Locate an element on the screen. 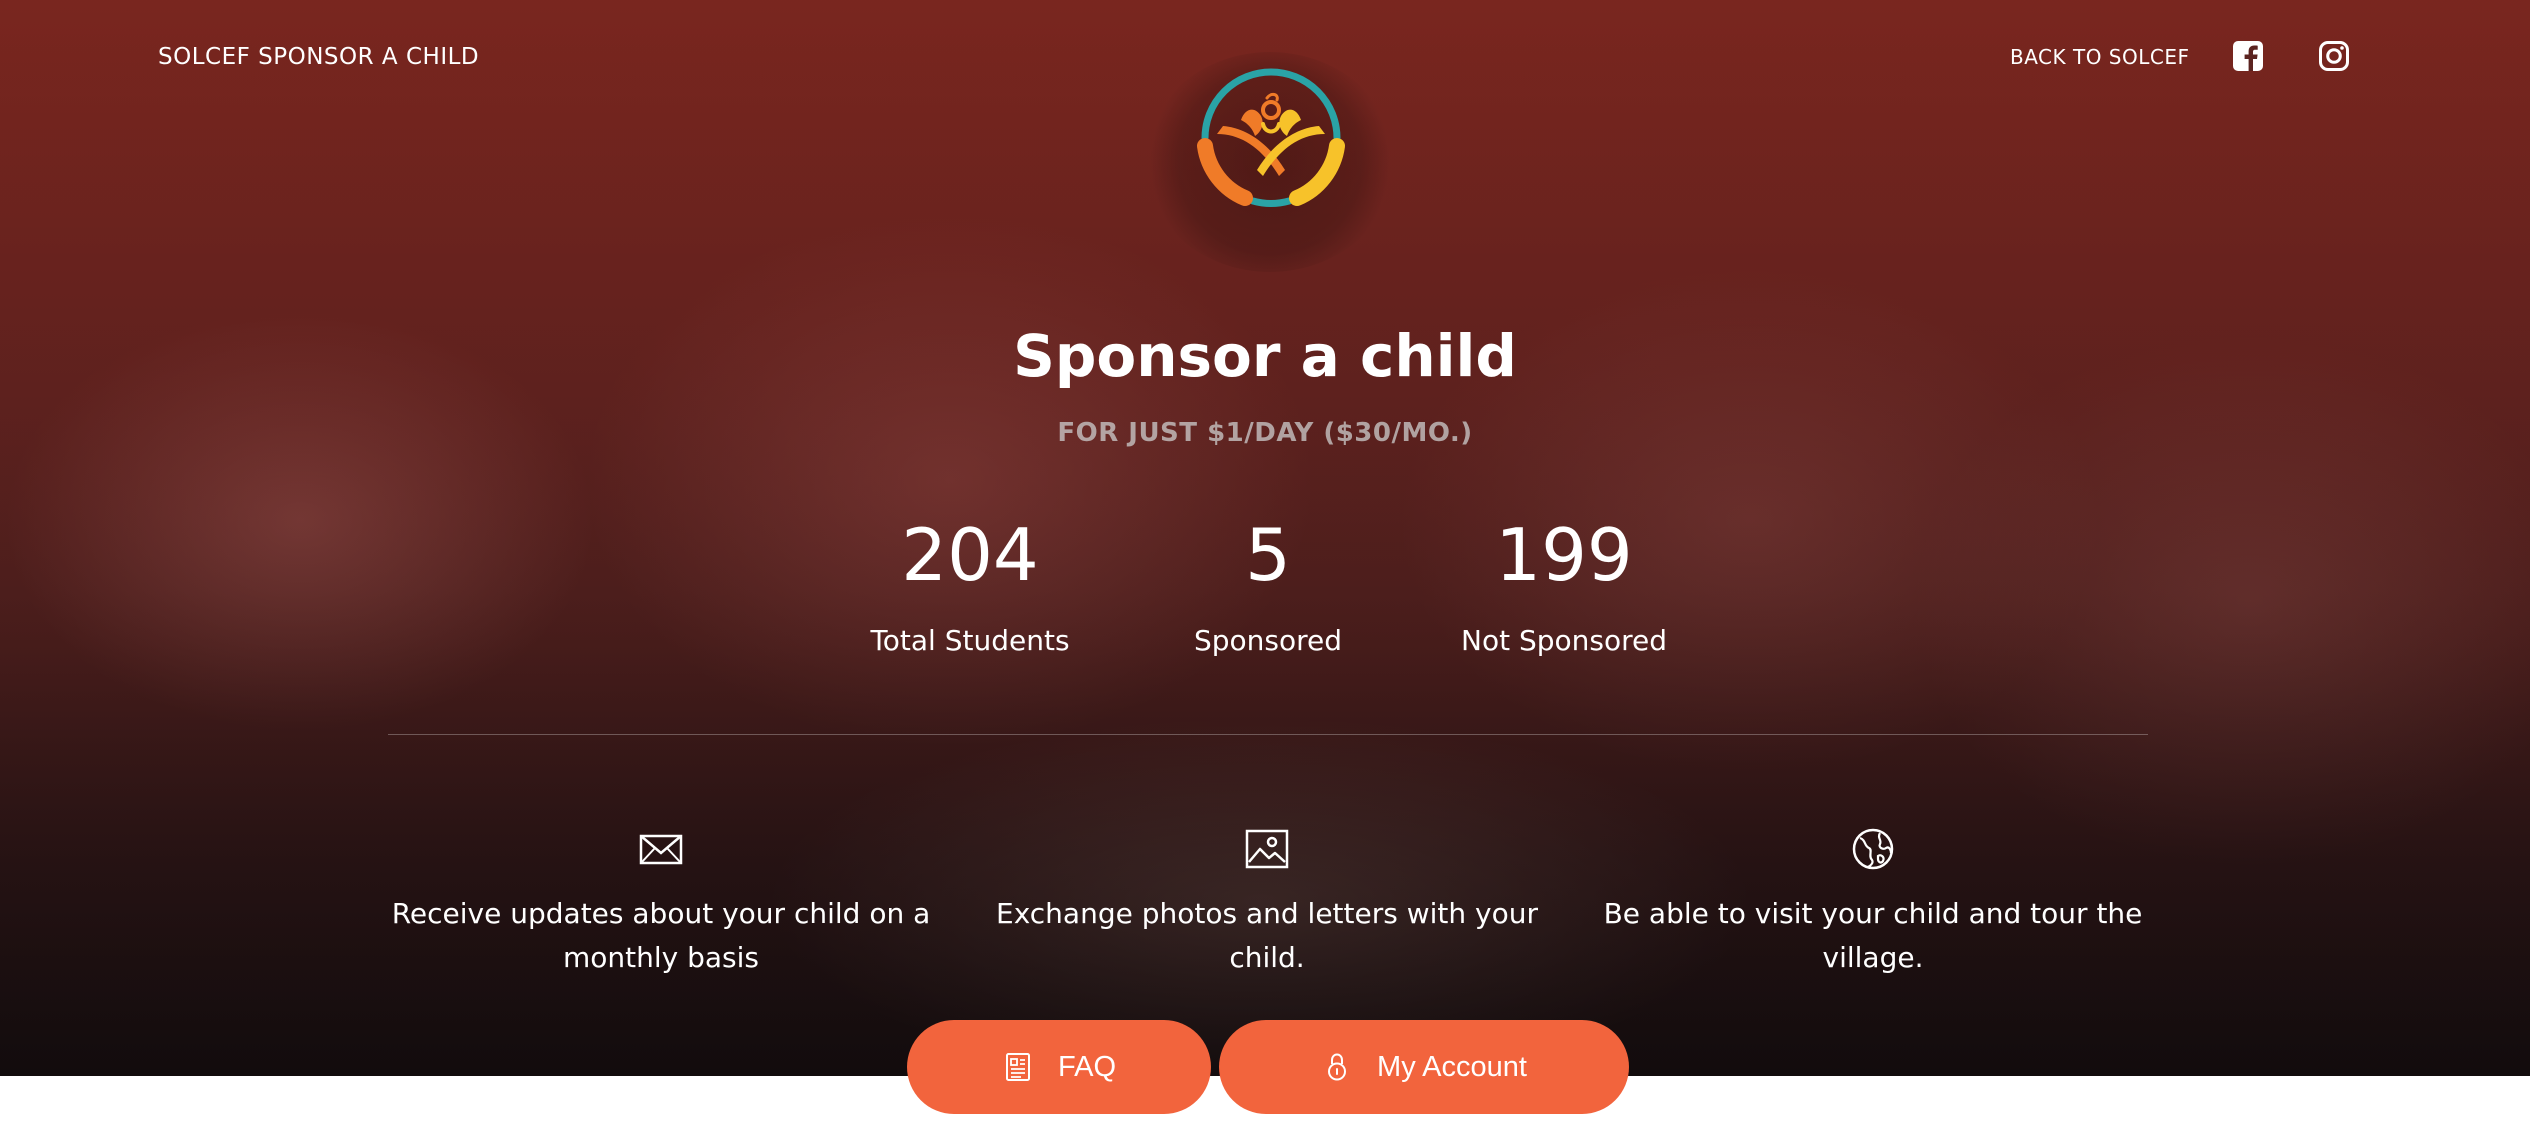 Image resolution: width=2530 pixels, height=1146 pixels. section-divider is located at coordinates (1268, 734).